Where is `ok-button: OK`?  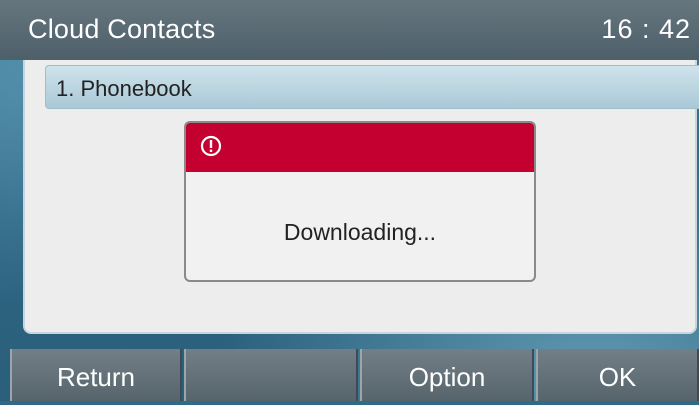 ok-button: OK is located at coordinates (617, 375).